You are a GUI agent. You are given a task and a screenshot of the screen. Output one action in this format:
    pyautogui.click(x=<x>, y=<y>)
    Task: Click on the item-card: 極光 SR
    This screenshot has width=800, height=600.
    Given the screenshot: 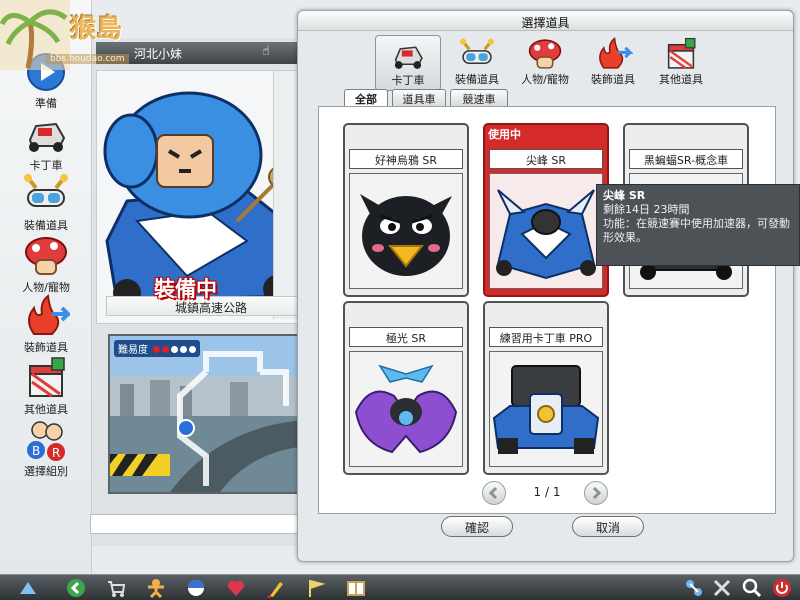 What is the action you would take?
    pyautogui.click(x=406, y=388)
    